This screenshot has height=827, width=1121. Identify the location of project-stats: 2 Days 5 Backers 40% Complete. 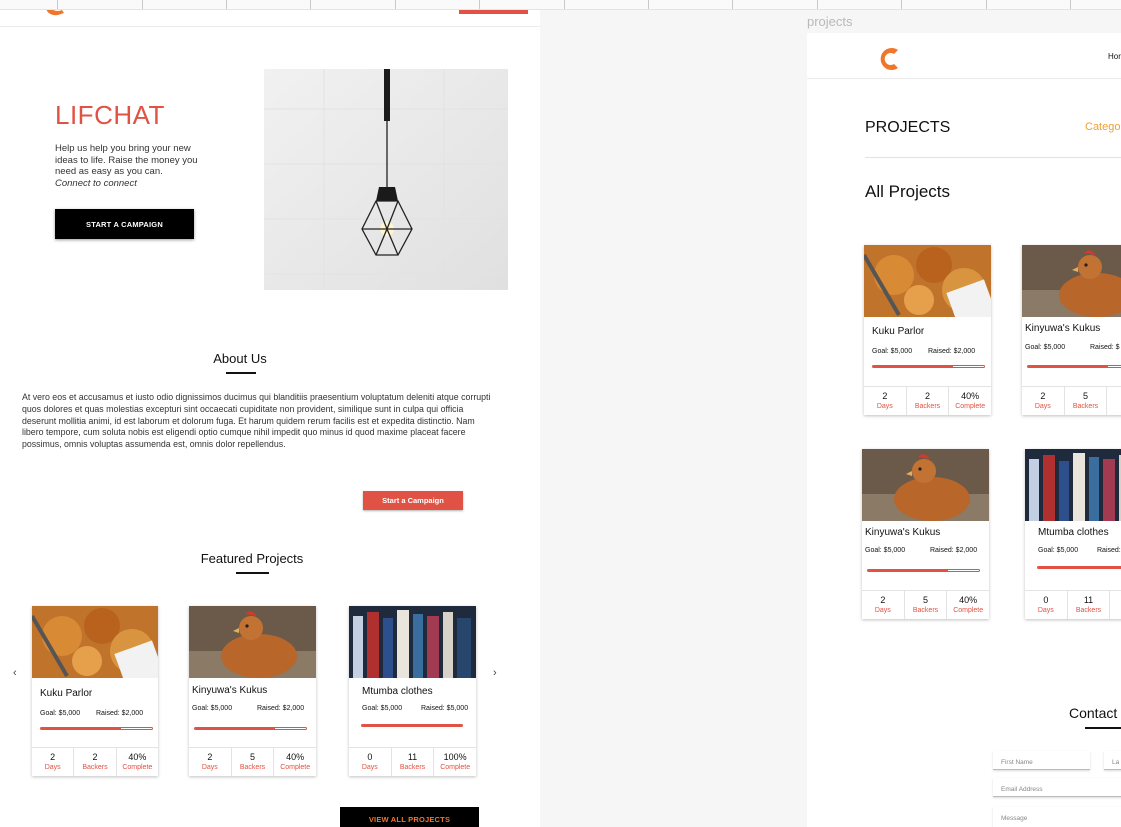
(925, 604).